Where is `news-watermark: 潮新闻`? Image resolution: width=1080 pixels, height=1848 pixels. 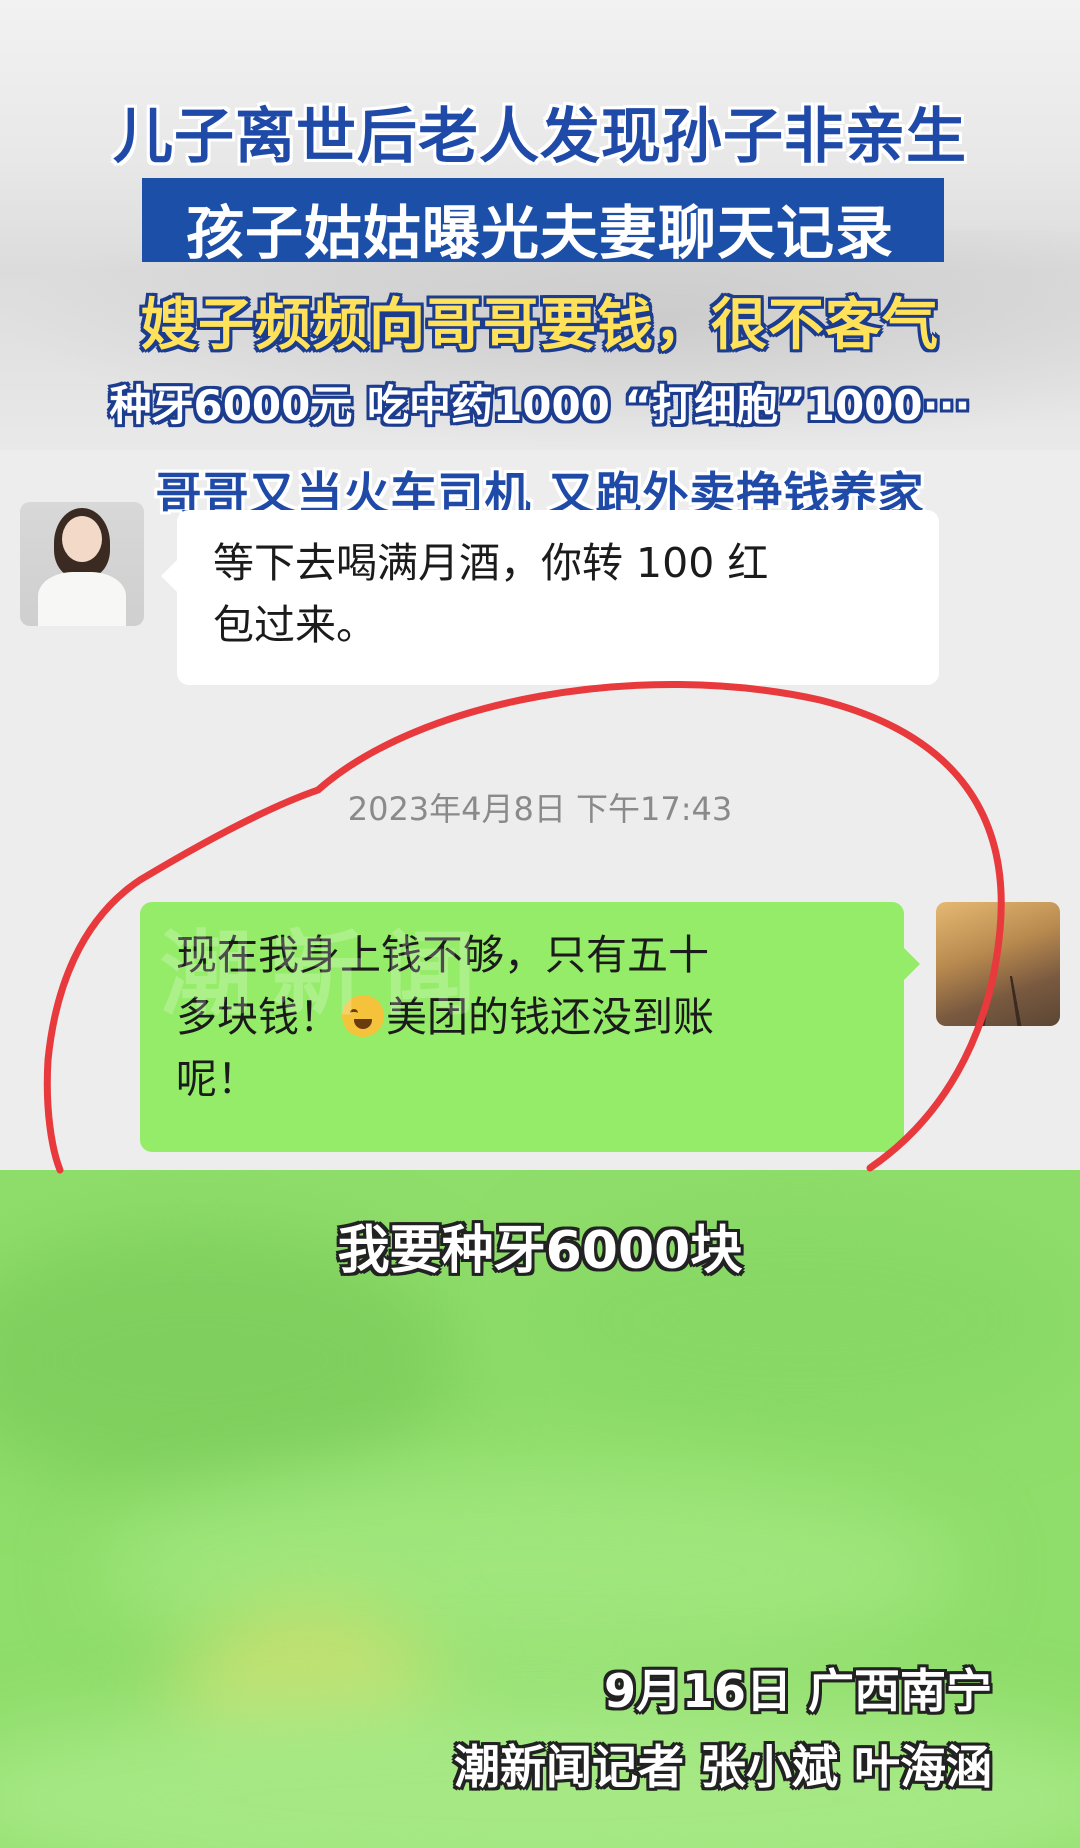 news-watermark: 潮新闻 is located at coordinates (328, 974).